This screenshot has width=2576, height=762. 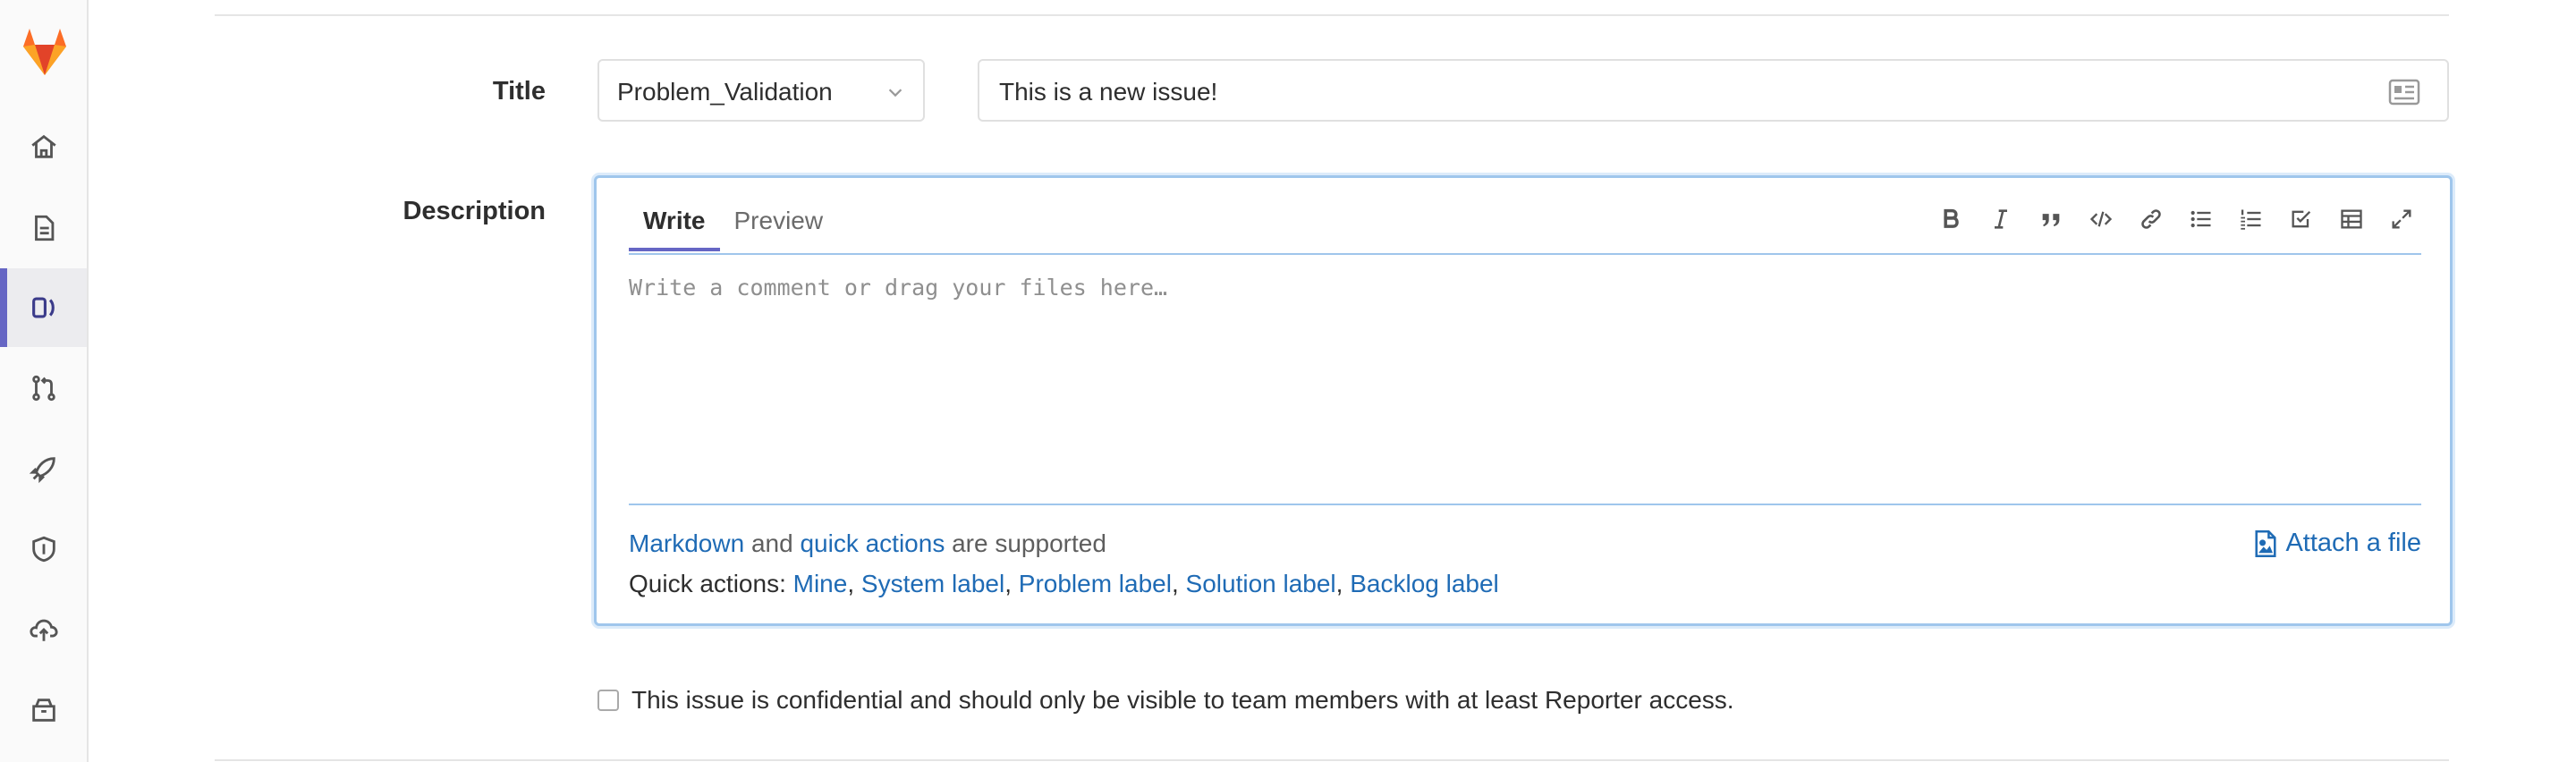 I want to click on quote-icon, so click(x=2051, y=220).